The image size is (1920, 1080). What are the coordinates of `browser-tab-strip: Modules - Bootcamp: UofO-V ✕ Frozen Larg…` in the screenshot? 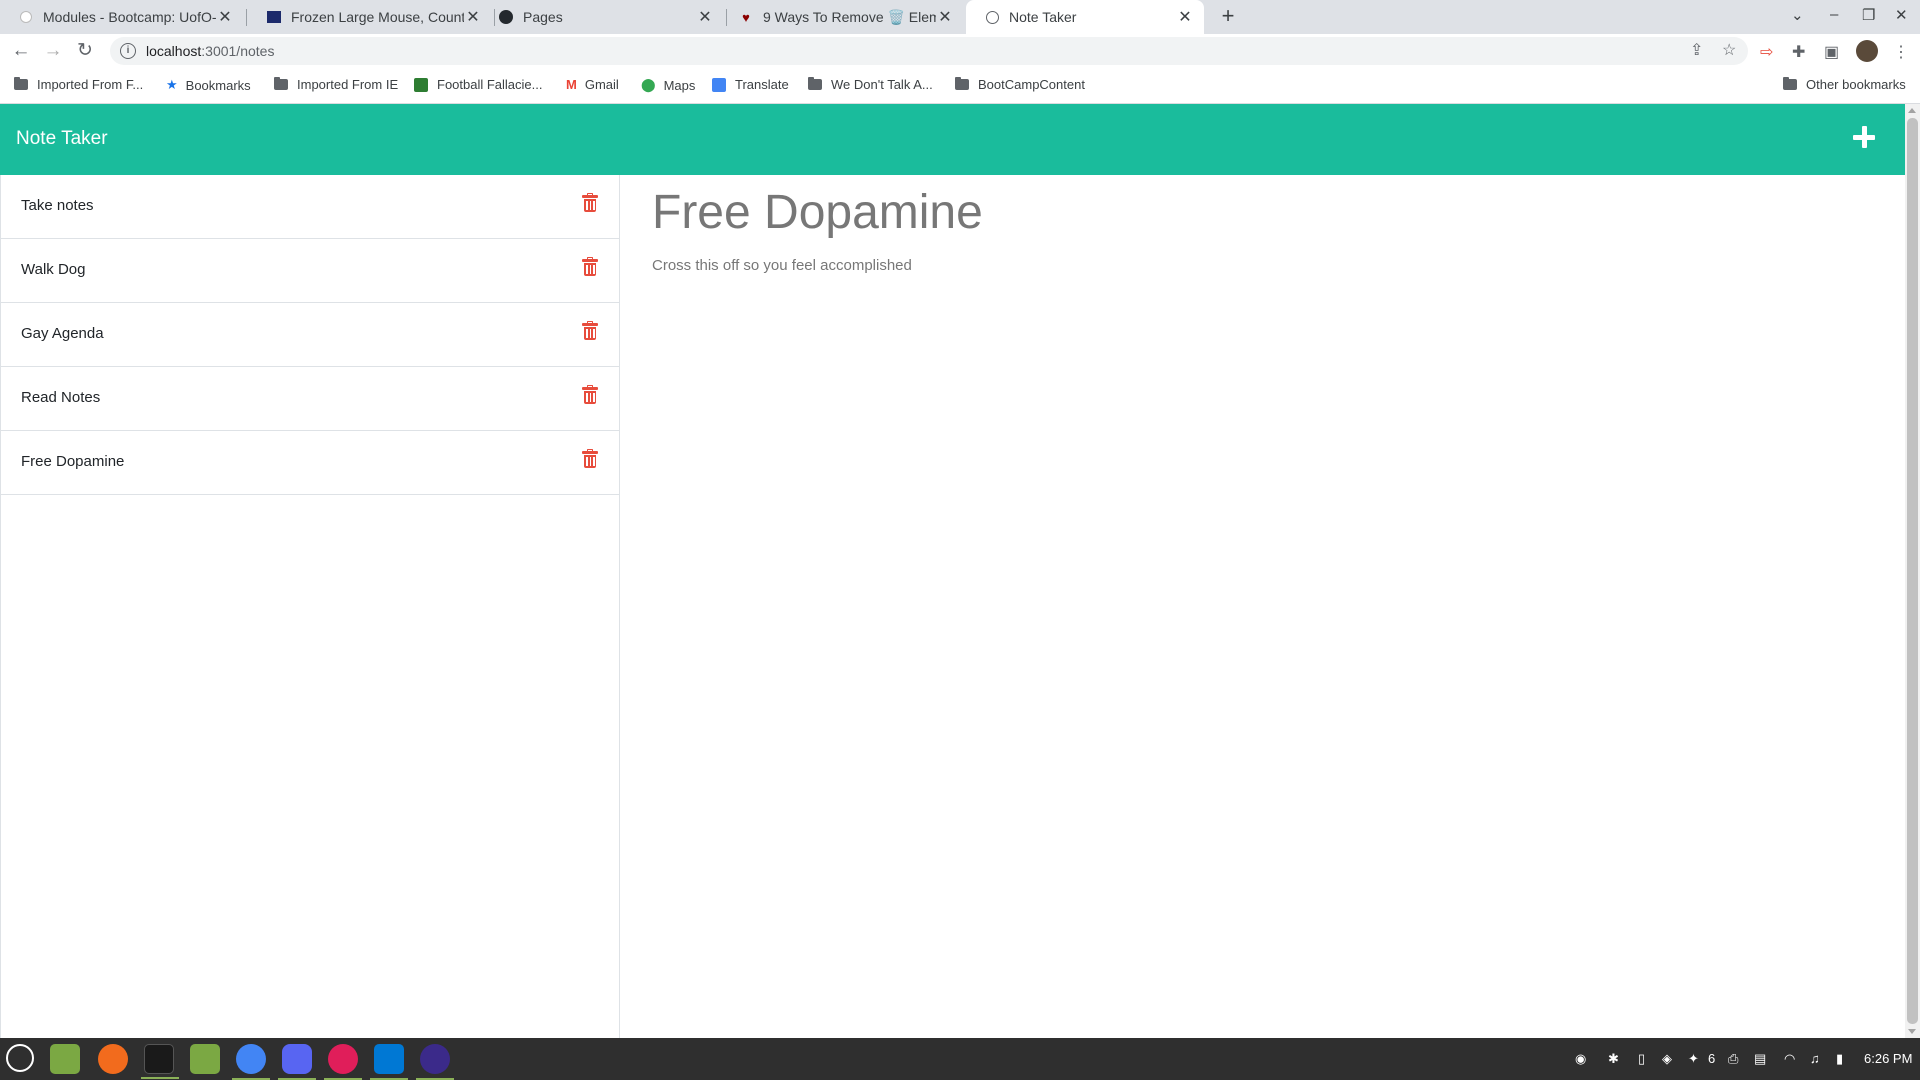 It's located at (960, 17).